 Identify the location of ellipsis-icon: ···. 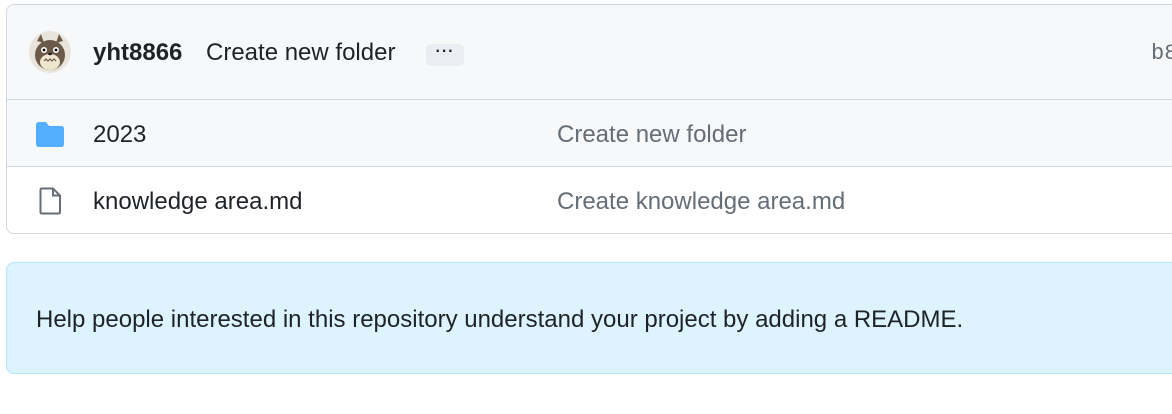
(445, 51).